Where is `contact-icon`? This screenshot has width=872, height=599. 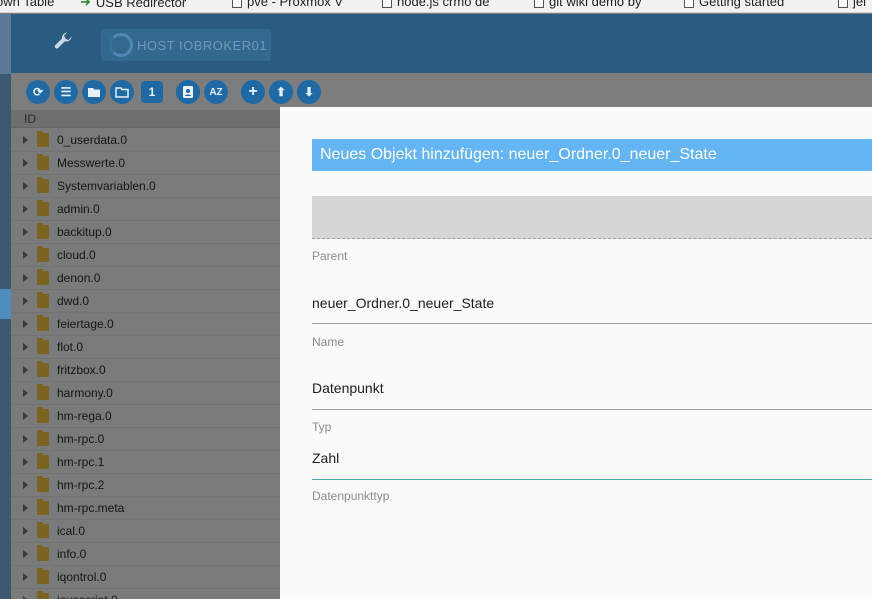
contact-icon is located at coordinates (188, 92).